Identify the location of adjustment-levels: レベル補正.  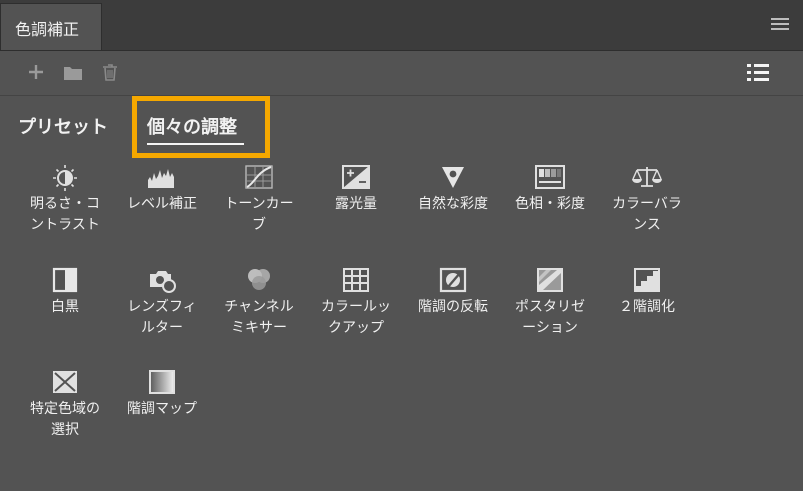
(162, 188).